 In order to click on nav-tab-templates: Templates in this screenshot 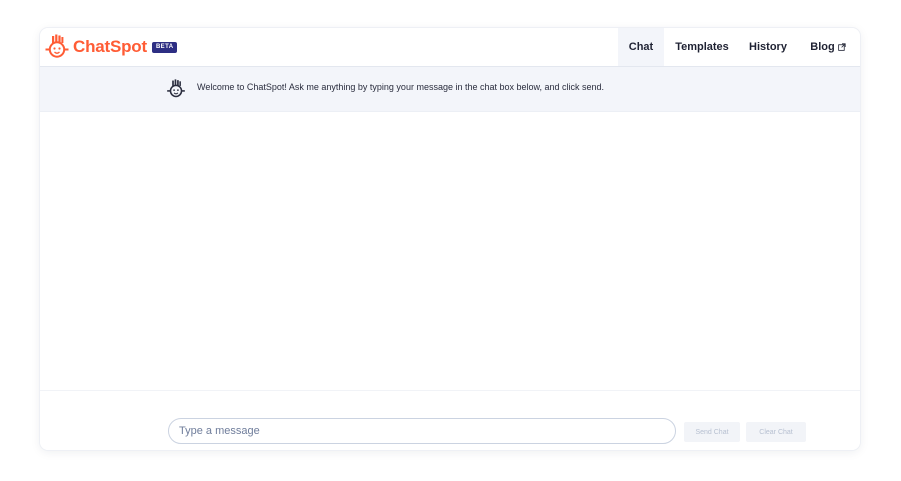, I will do `click(702, 47)`.